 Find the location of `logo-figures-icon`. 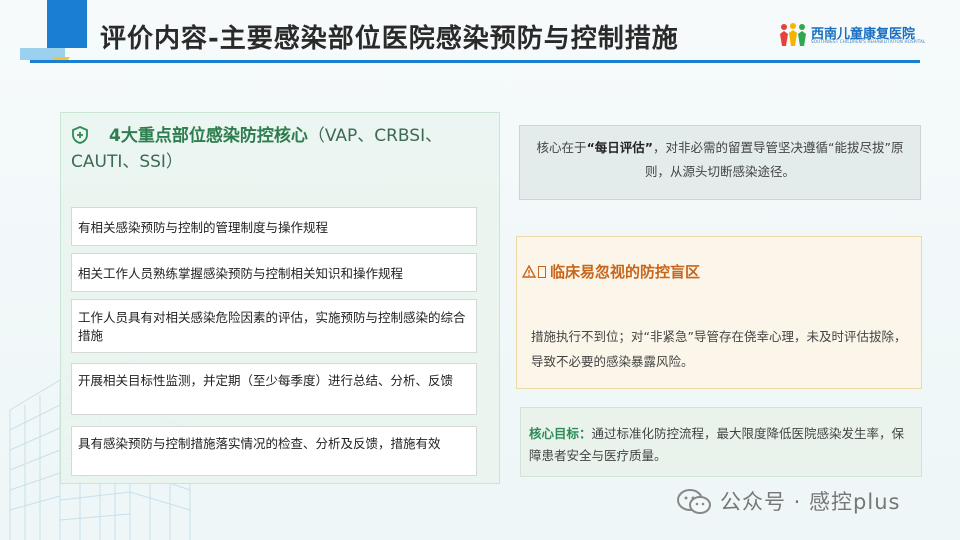

logo-figures-icon is located at coordinates (793, 34).